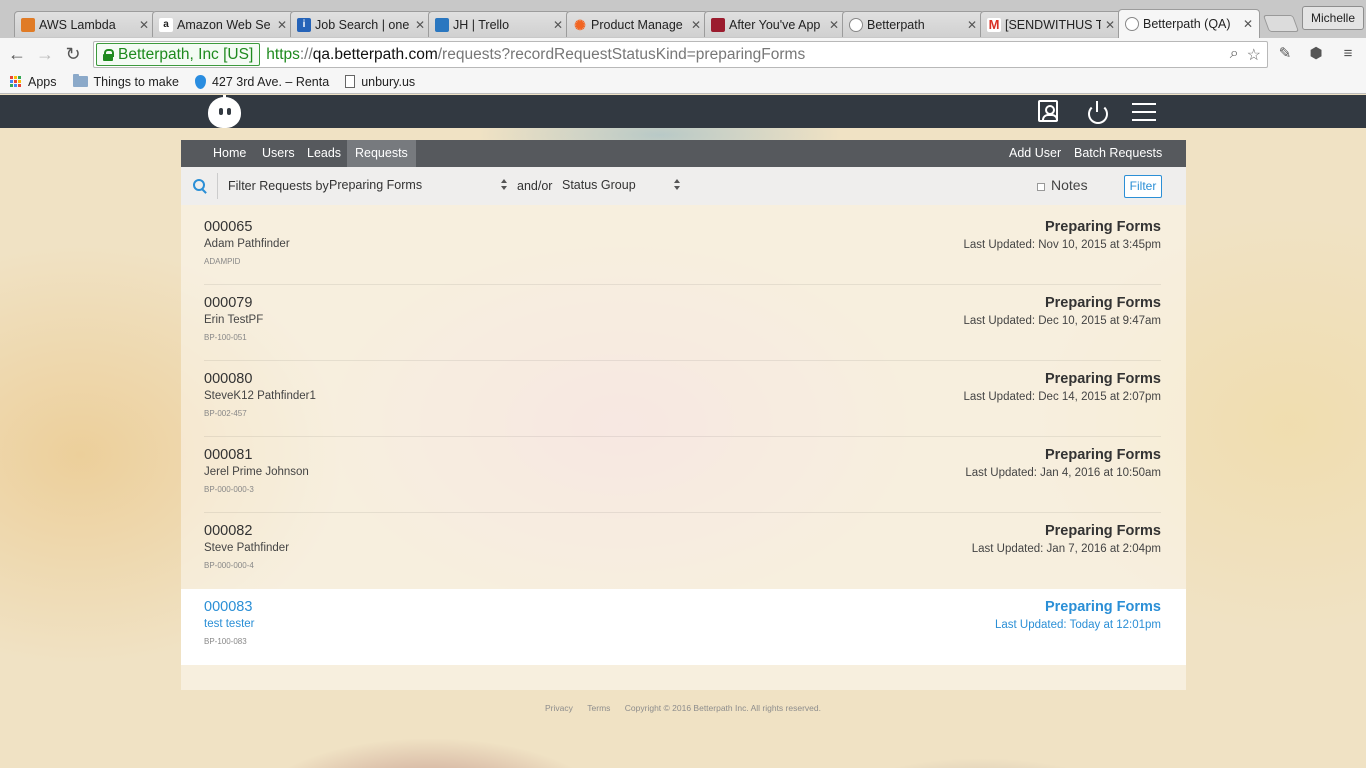 The height and width of the screenshot is (768, 1366). Describe the element at coordinates (224, 111) in the screenshot. I see `betterpath-logo` at that location.